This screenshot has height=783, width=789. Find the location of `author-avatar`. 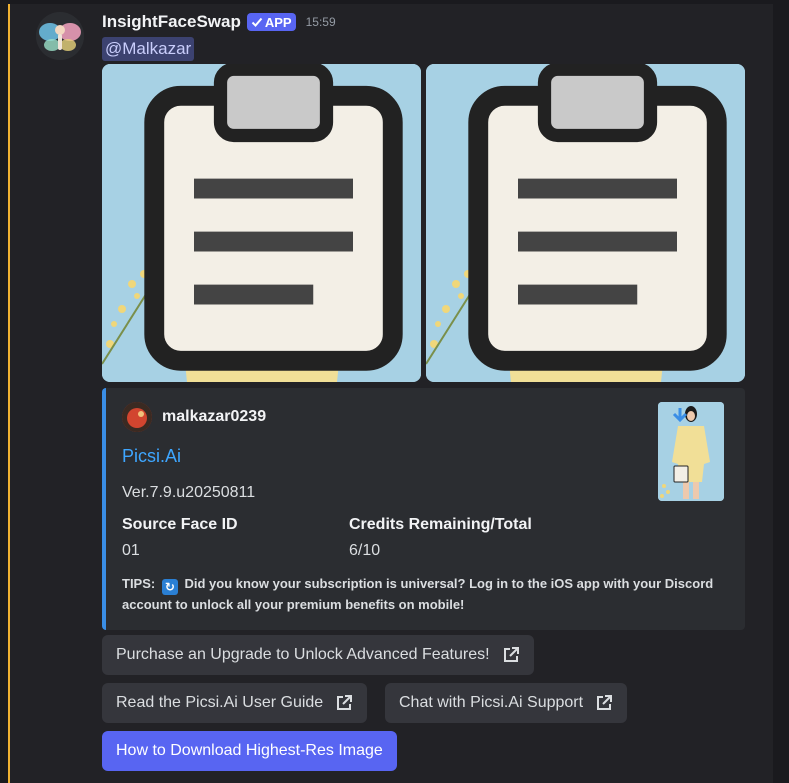

author-avatar is located at coordinates (137, 417).